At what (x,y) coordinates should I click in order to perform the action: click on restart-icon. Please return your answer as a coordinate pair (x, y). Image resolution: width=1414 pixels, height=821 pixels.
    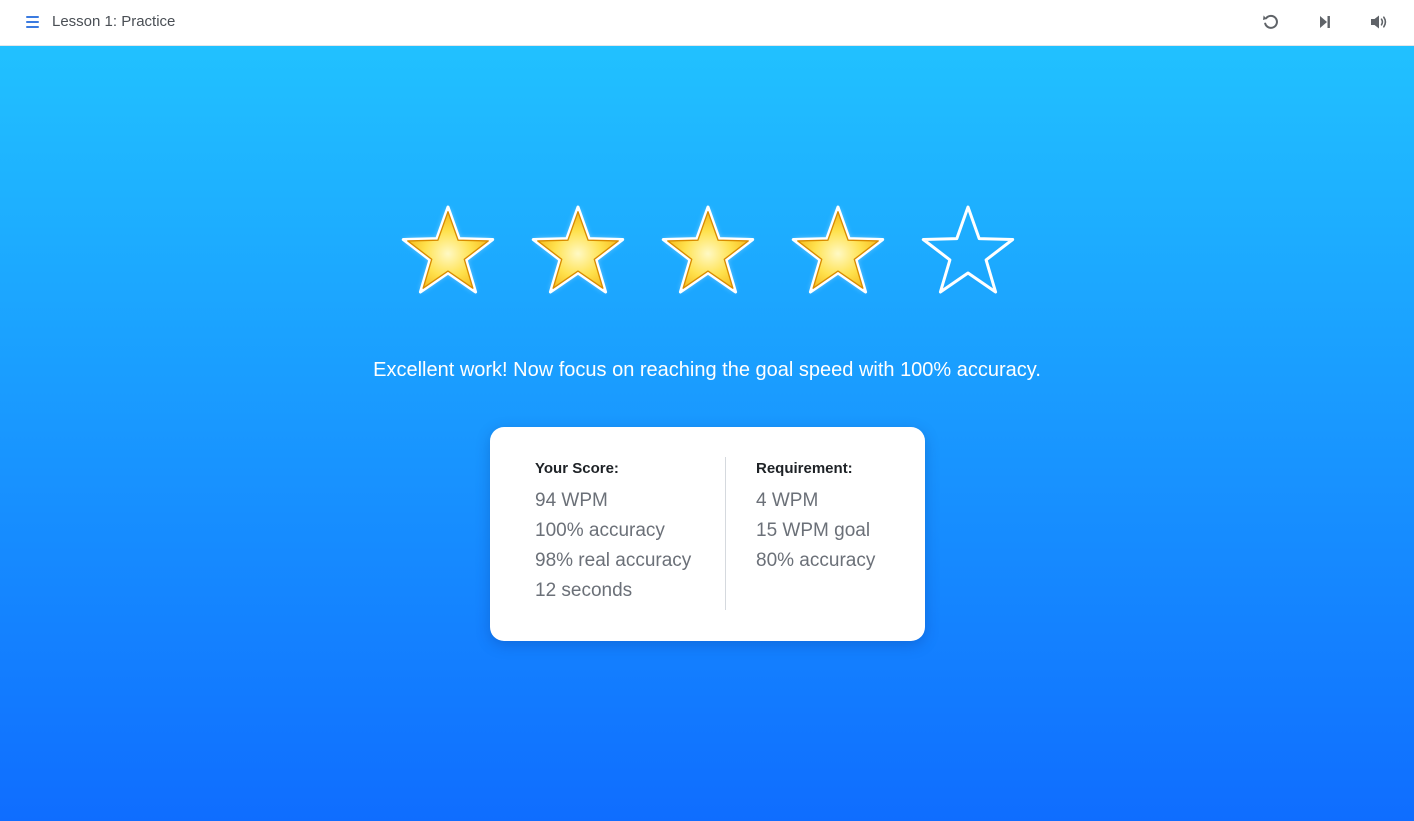
    Looking at the image, I should click on (1270, 21).